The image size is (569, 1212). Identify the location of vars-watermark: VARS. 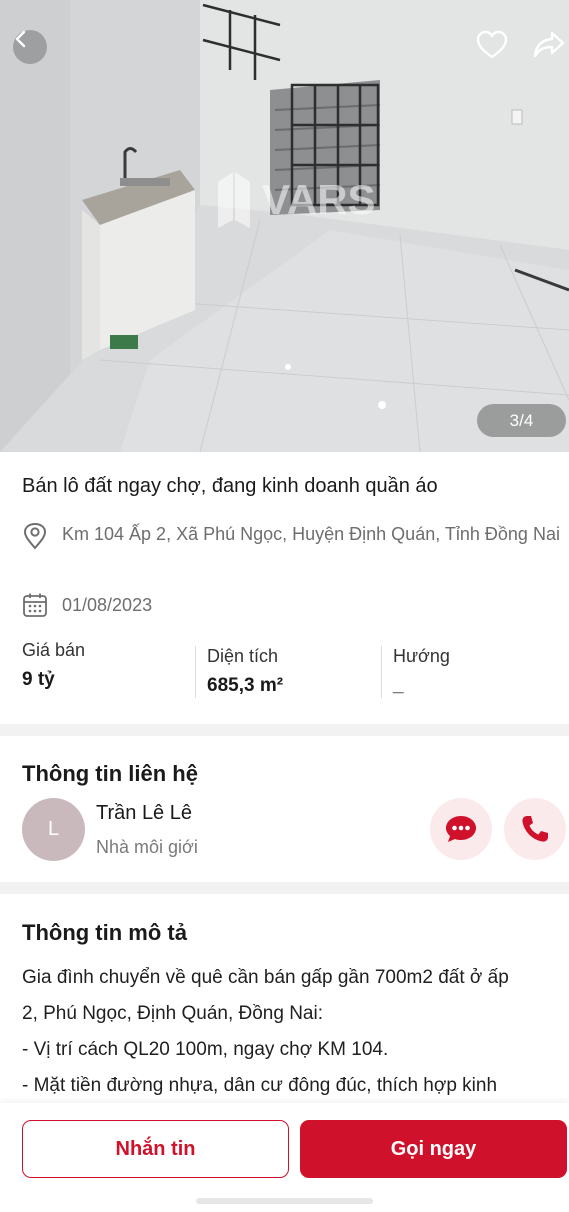
(297, 200).